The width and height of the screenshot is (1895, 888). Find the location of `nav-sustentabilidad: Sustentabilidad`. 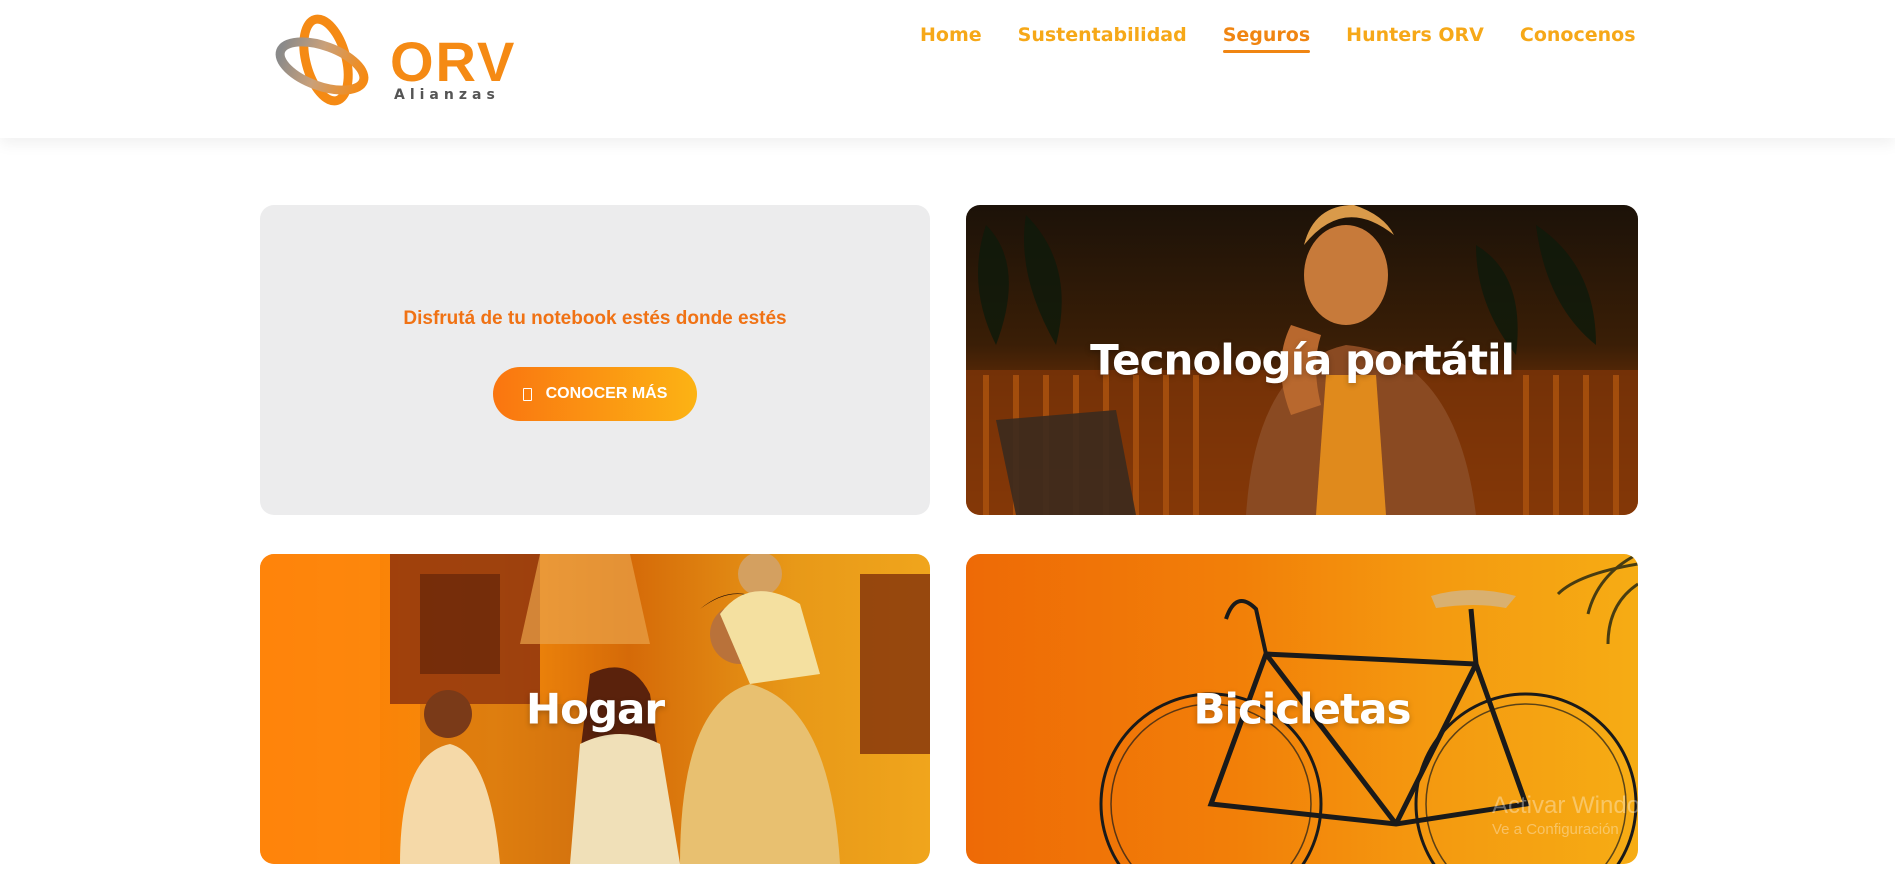

nav-sustentabilidad: Sustentabilidad is located at coordinates (1102, 38).